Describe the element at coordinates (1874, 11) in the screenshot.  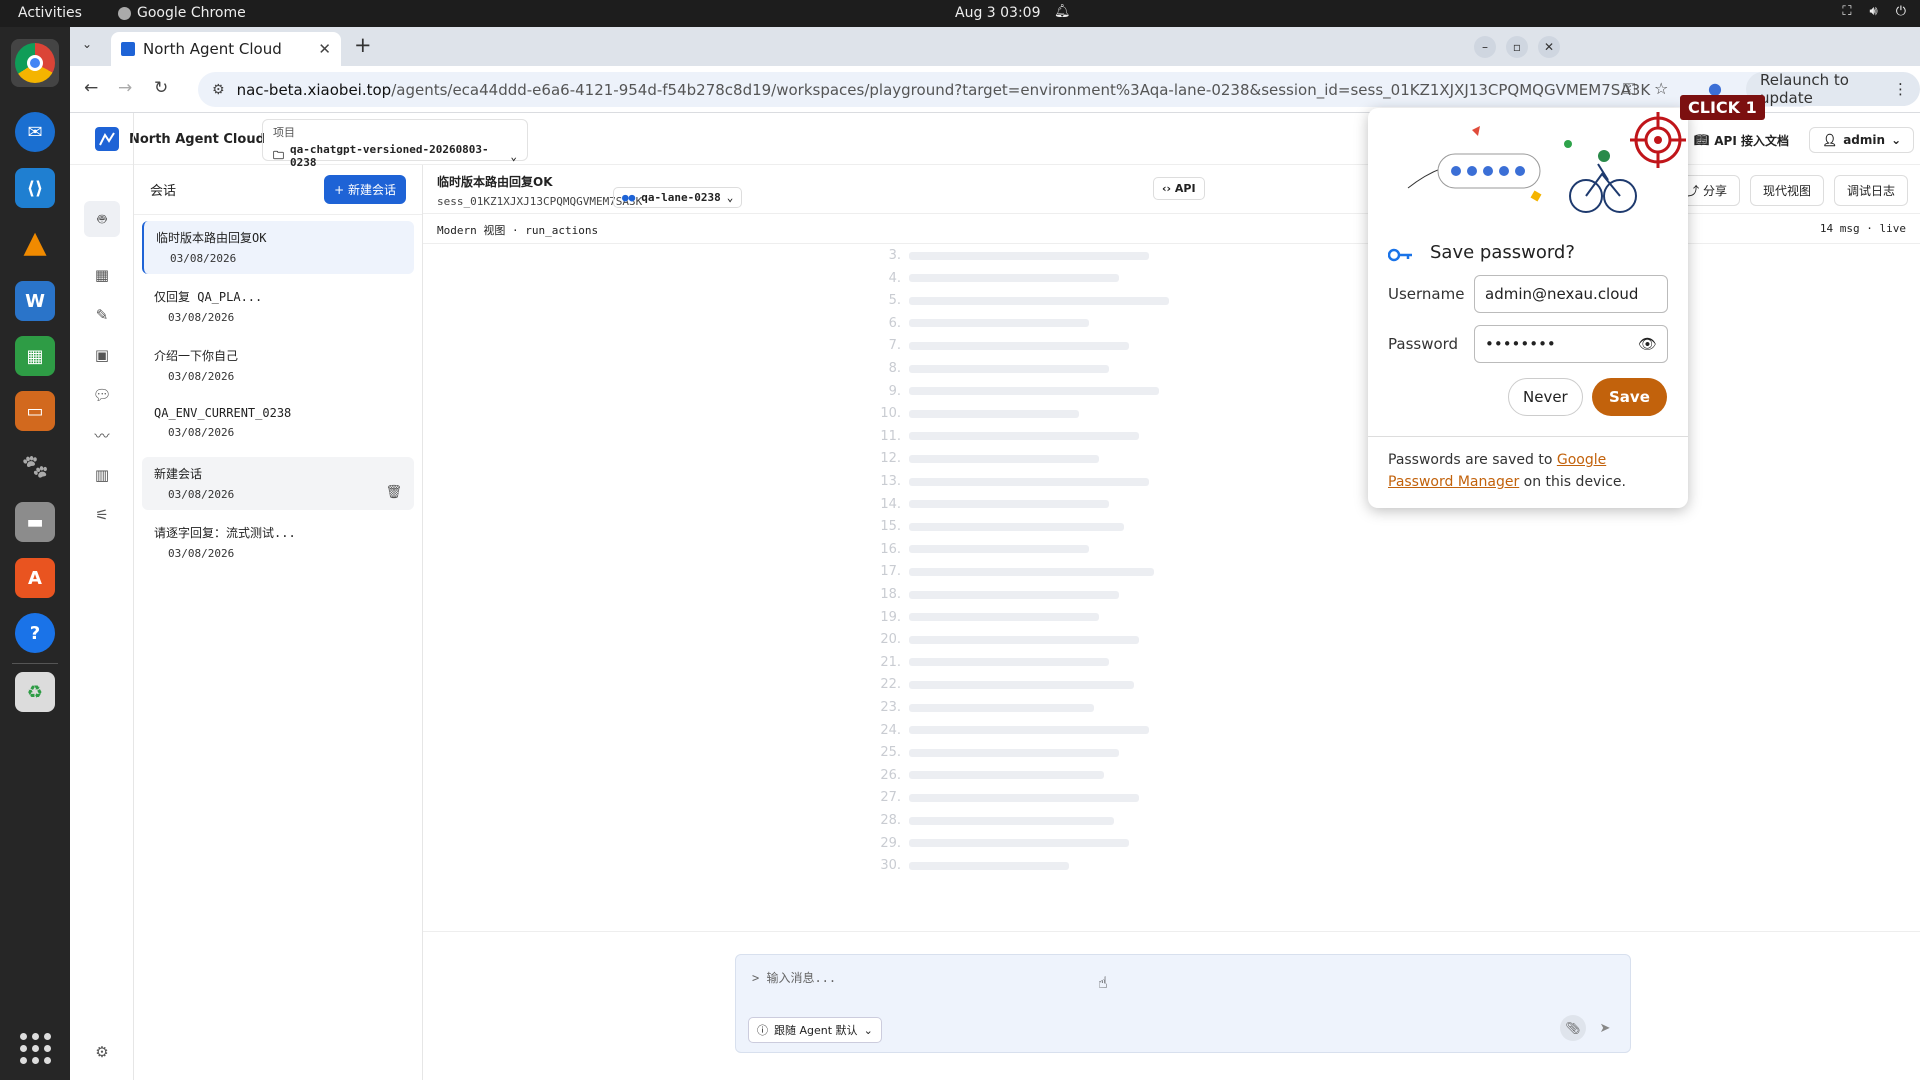
I see `system-tray: ⛶ 🔊︎ ⏻` at that location.